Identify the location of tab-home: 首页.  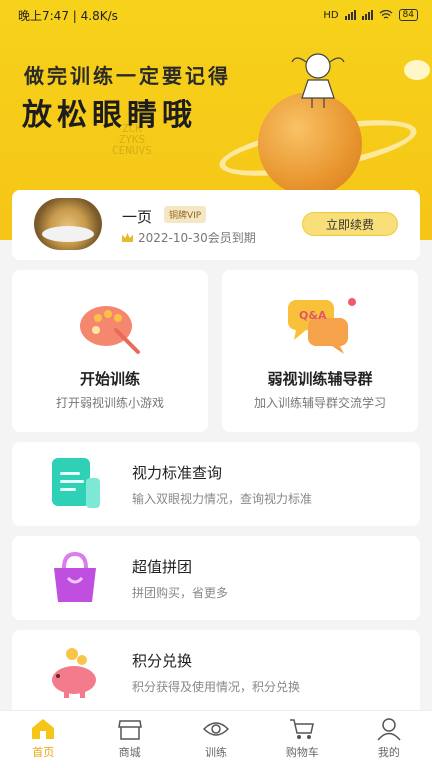
(43, 739).